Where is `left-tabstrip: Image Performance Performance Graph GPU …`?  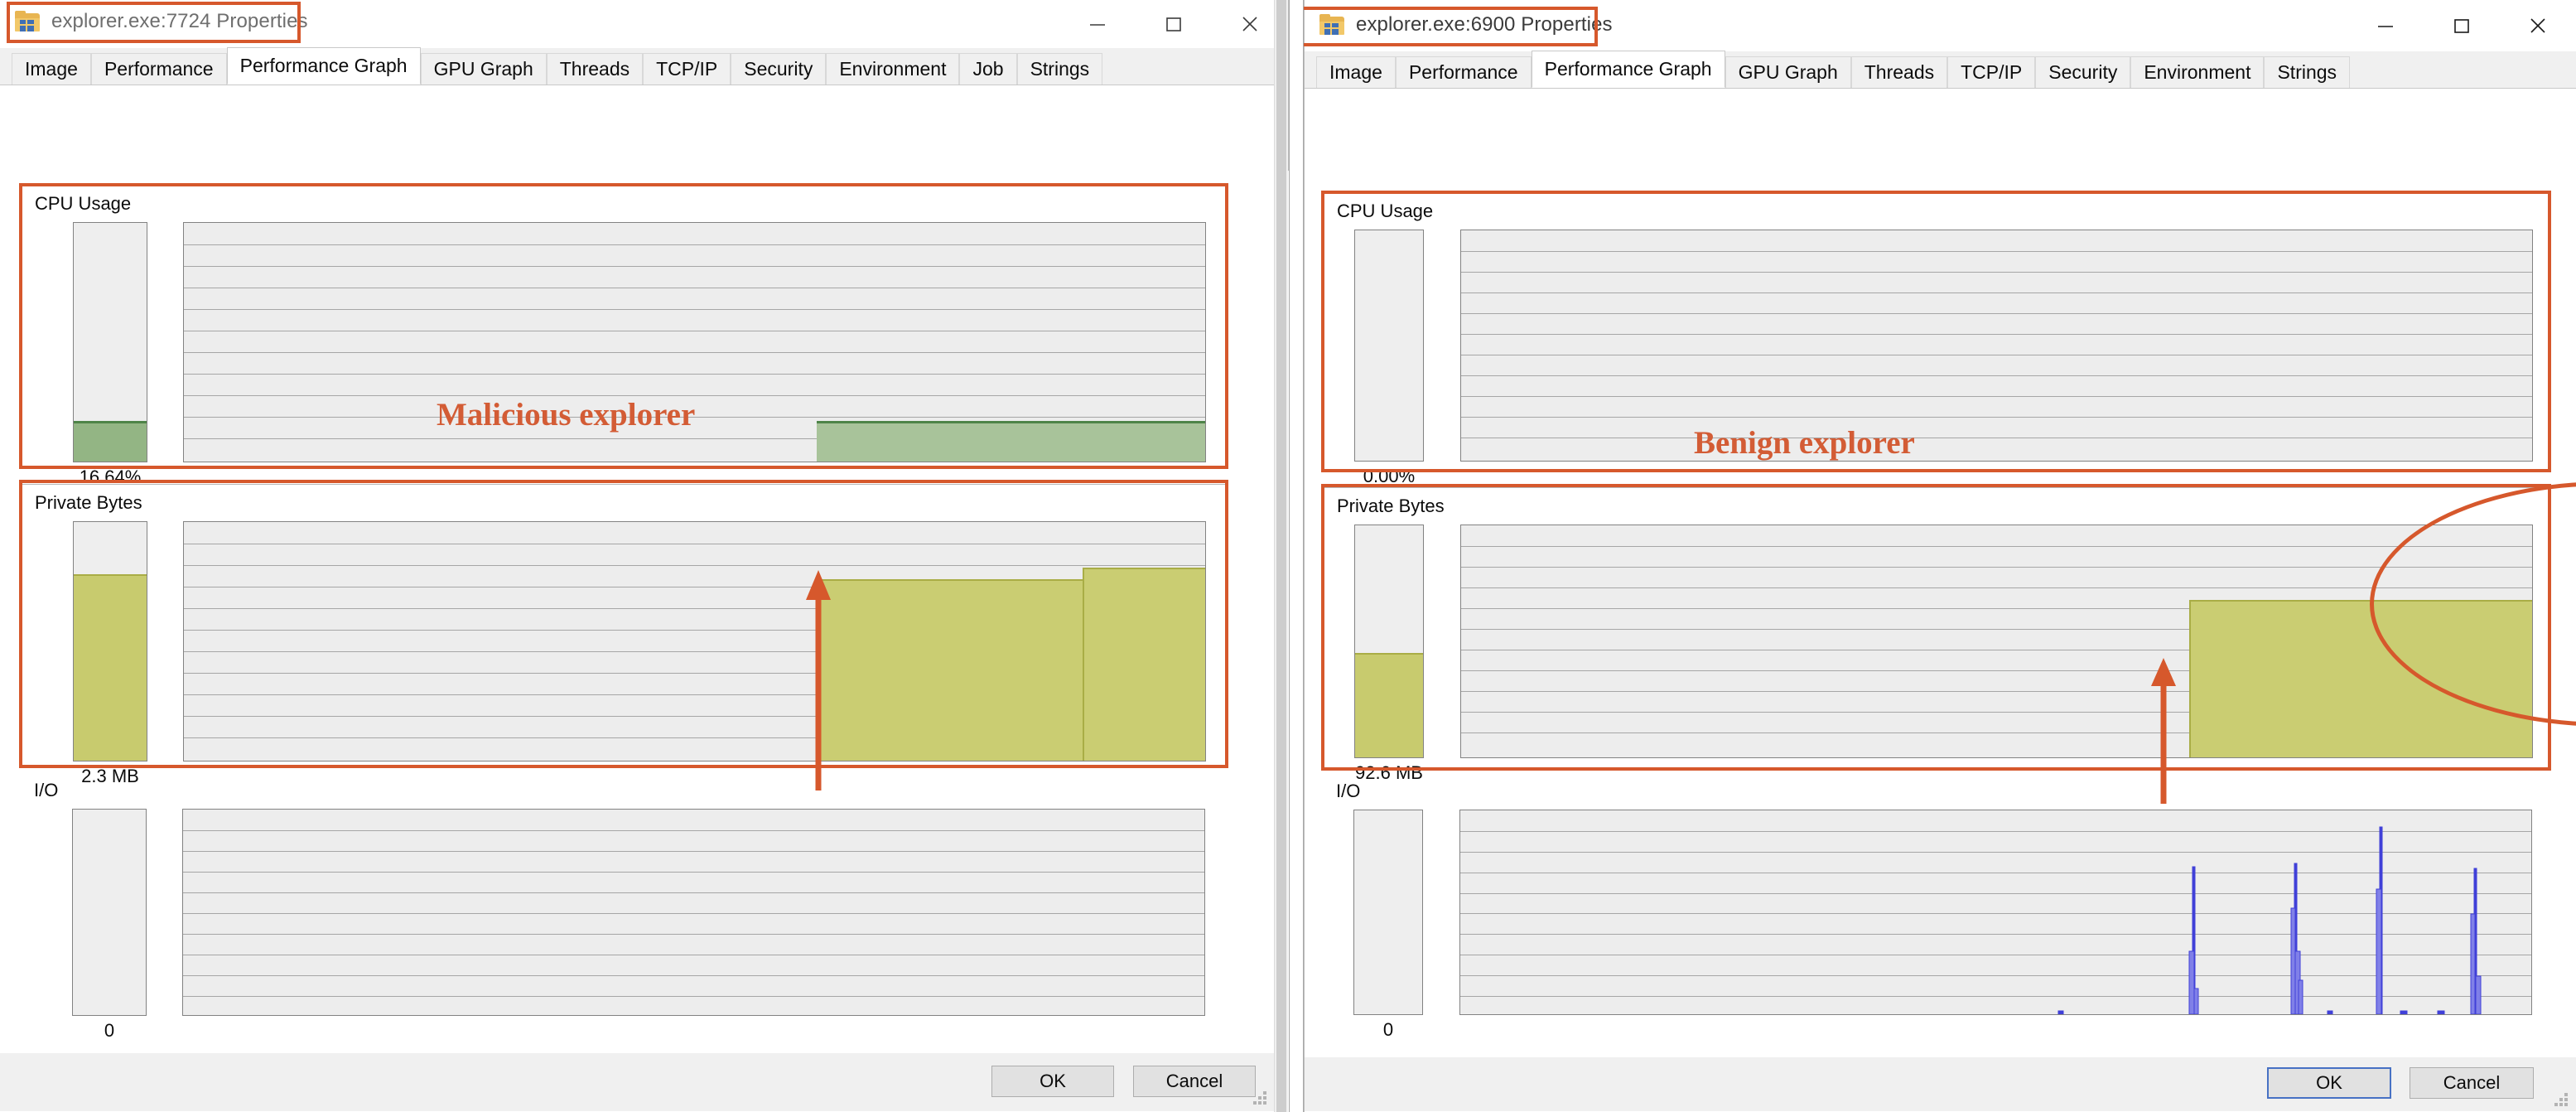 left-tabstrip: Image Performance Performance Graph GPU … is located at coordinates (644, 66).